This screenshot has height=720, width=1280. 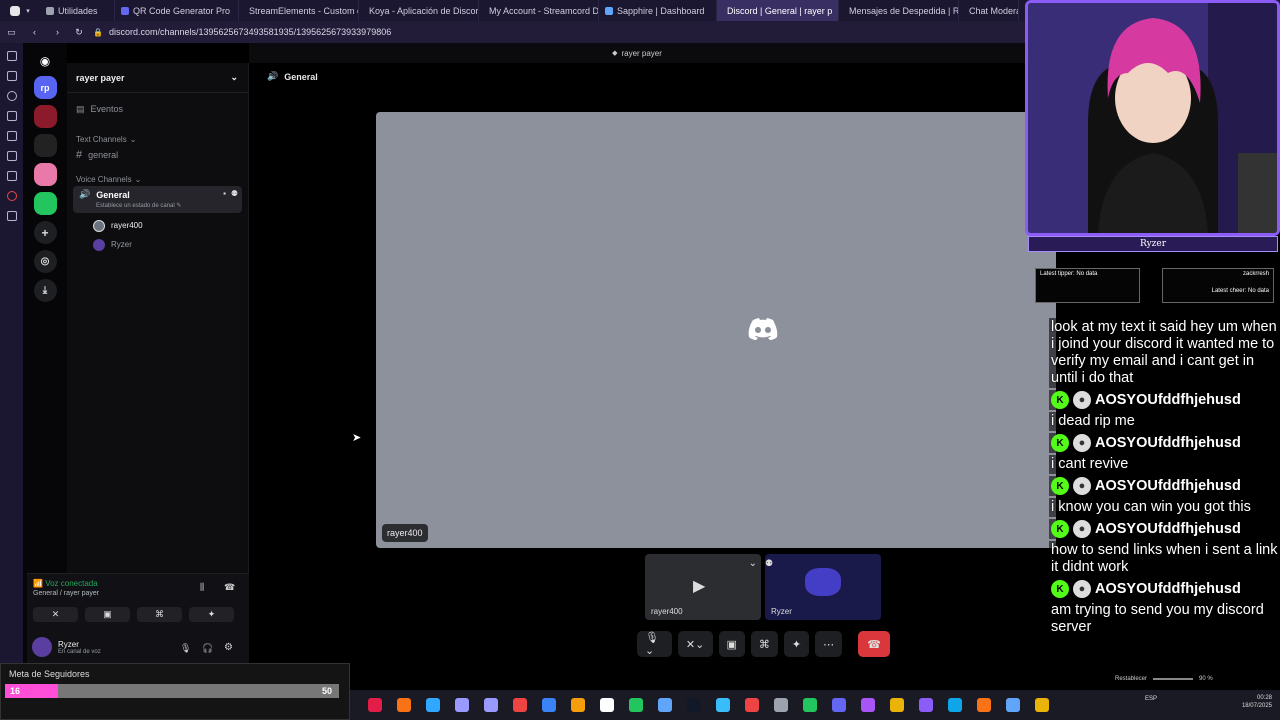 What do you see at coordinates (703, 587) in the screenshot?
I see `participant-thumb-rayer400: ▶ rayer400 ⌄` at bounding box center [703, 587].